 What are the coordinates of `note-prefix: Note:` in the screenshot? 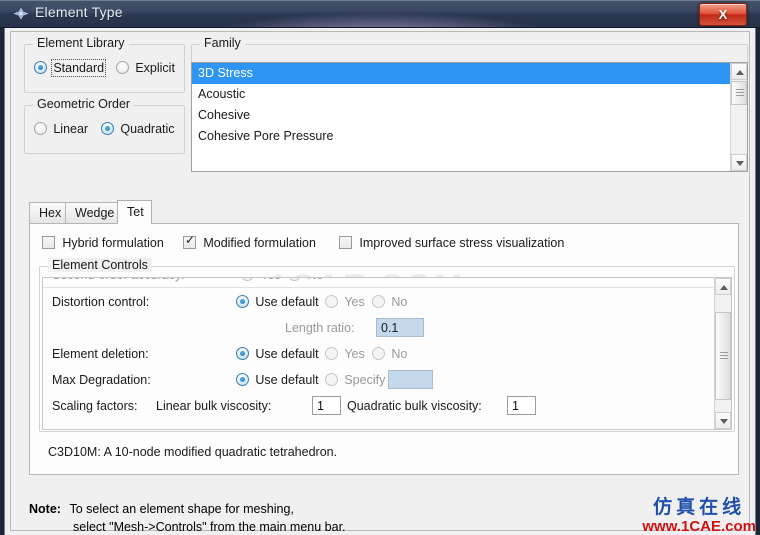 It's located at (45, 509).